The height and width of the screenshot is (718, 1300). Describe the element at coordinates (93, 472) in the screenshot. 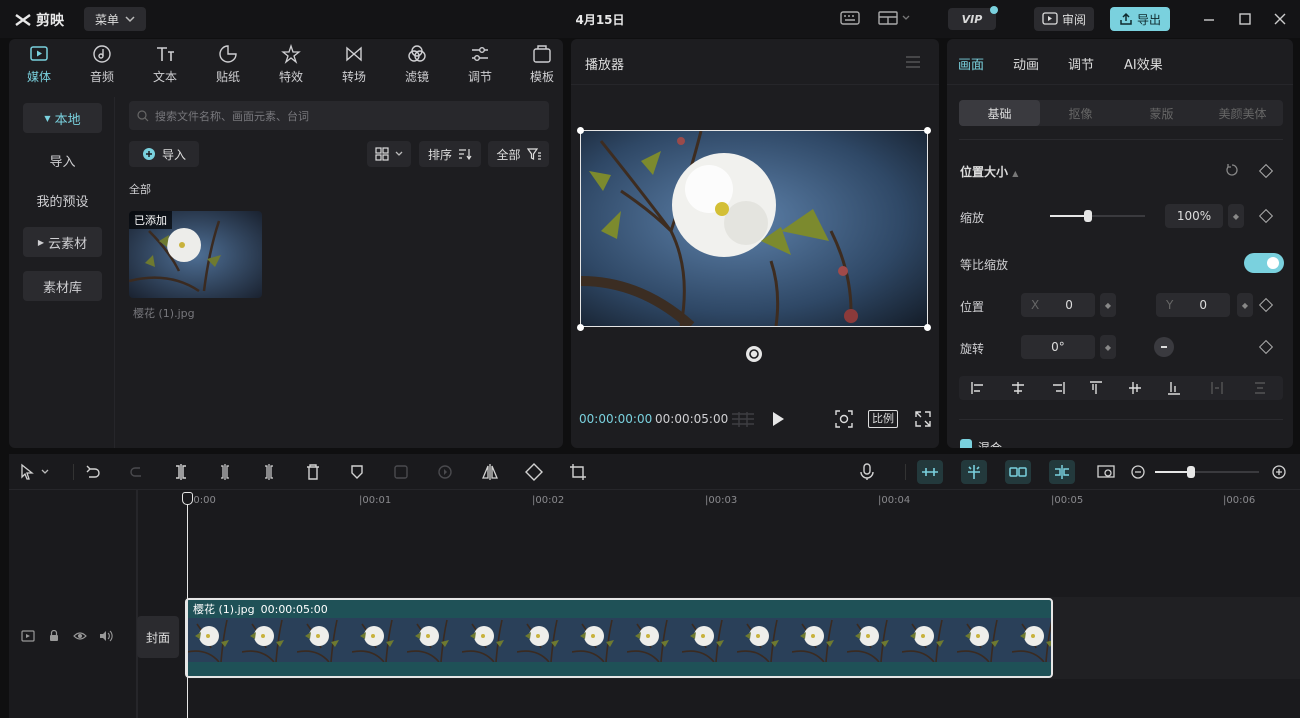

I see `undo-icon` at that location.